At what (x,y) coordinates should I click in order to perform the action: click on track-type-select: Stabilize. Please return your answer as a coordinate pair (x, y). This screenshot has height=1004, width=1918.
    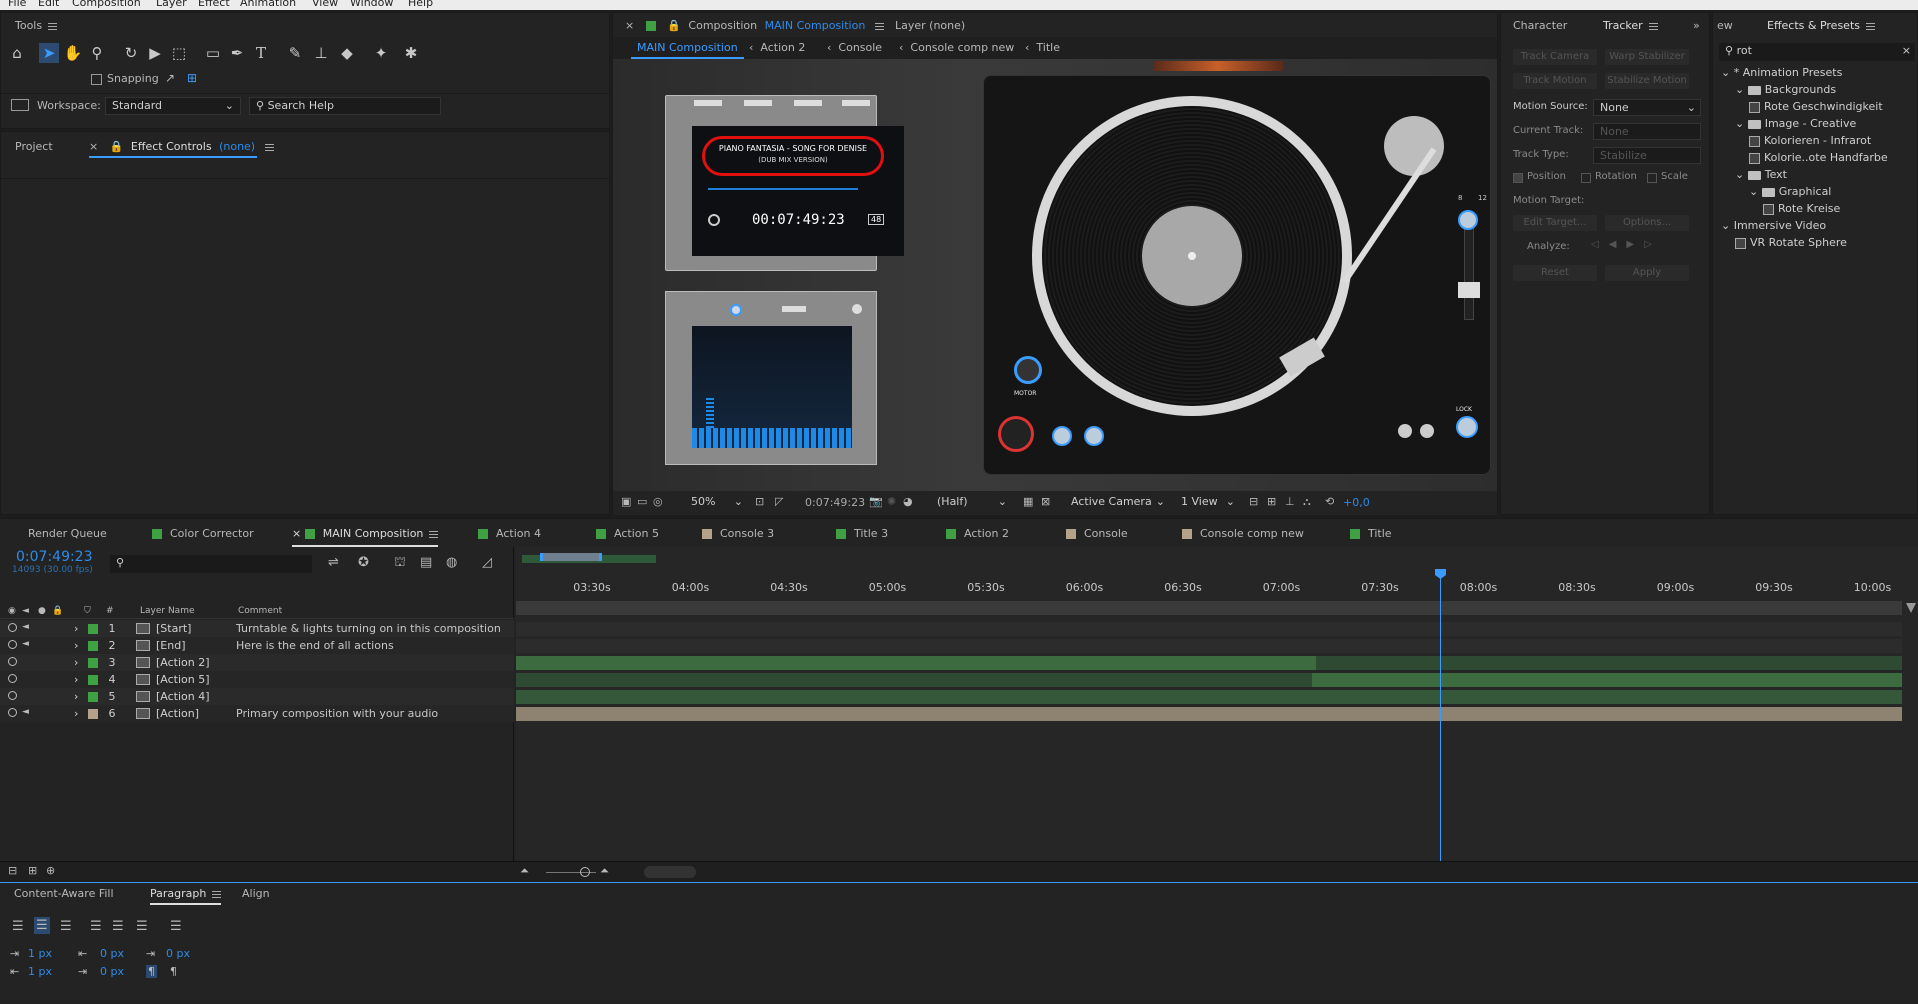
    Looking at the image, I should click on (1647, 155).